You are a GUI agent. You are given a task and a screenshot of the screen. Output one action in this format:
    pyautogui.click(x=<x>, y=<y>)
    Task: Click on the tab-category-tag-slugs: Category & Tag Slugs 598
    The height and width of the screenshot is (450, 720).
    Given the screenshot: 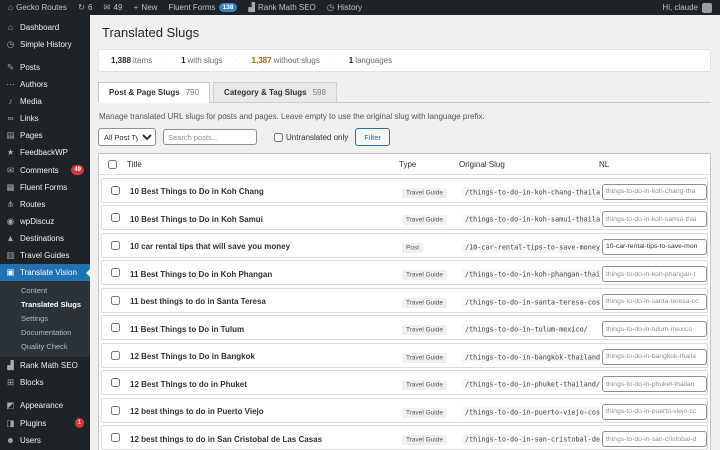 What is the action you would take?
    pyautogui.click(x=275, y=92)
    